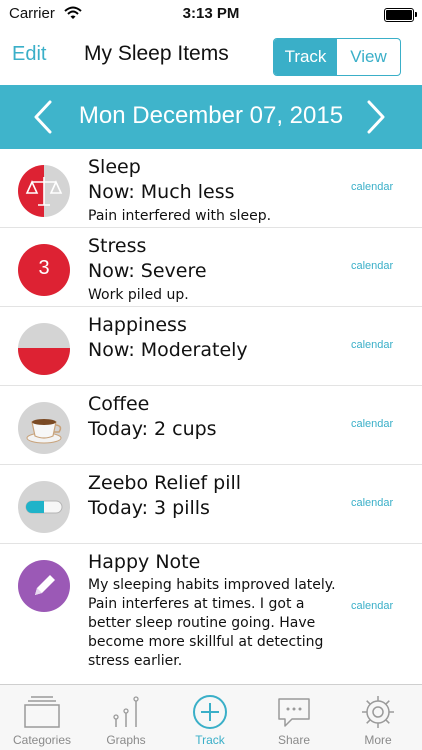 This screenshot has height=750, width=422. I want to click on speech-bubble-icon, so click(294, 712).